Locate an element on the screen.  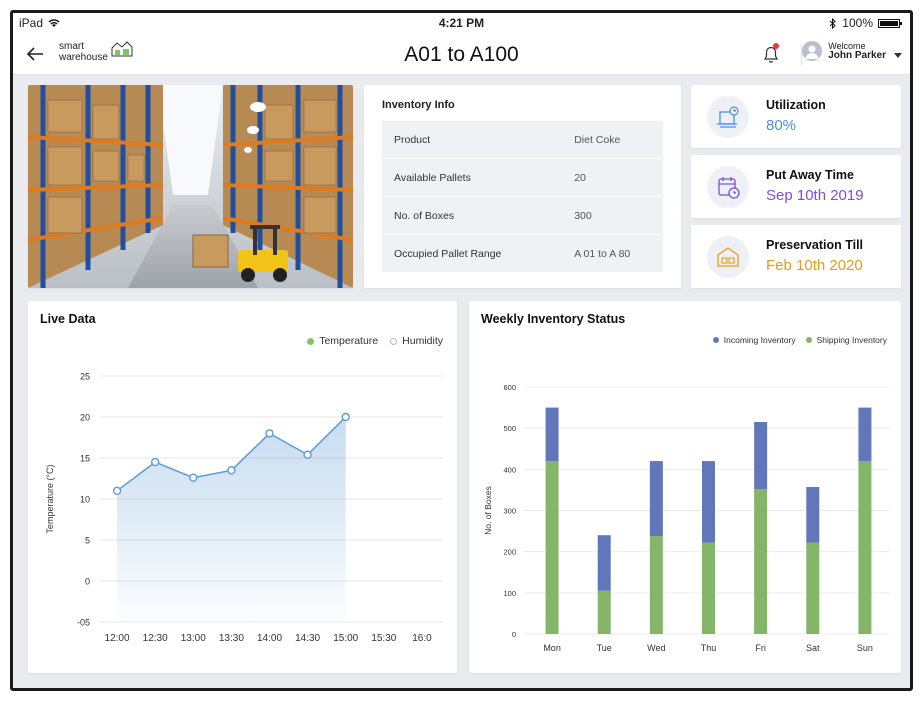
y-tick-label: 15 is located at coordinates (85, 459).